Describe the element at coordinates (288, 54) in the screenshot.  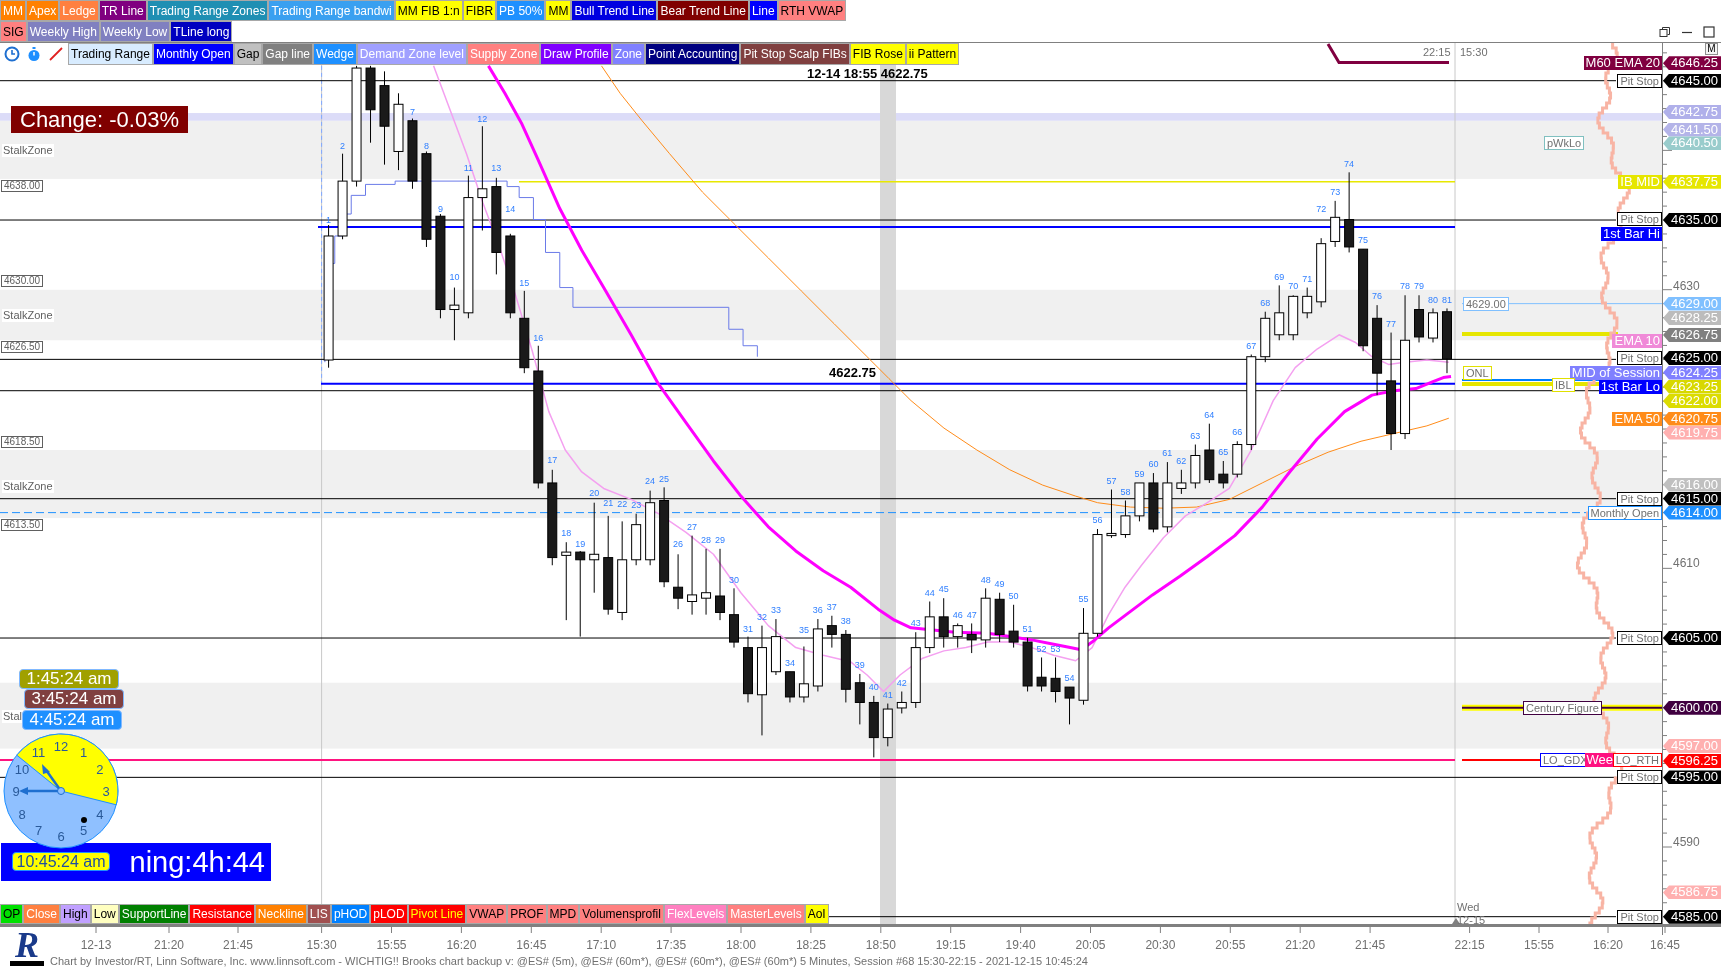
I see `drawing-tool-button: Gap line` at that location.